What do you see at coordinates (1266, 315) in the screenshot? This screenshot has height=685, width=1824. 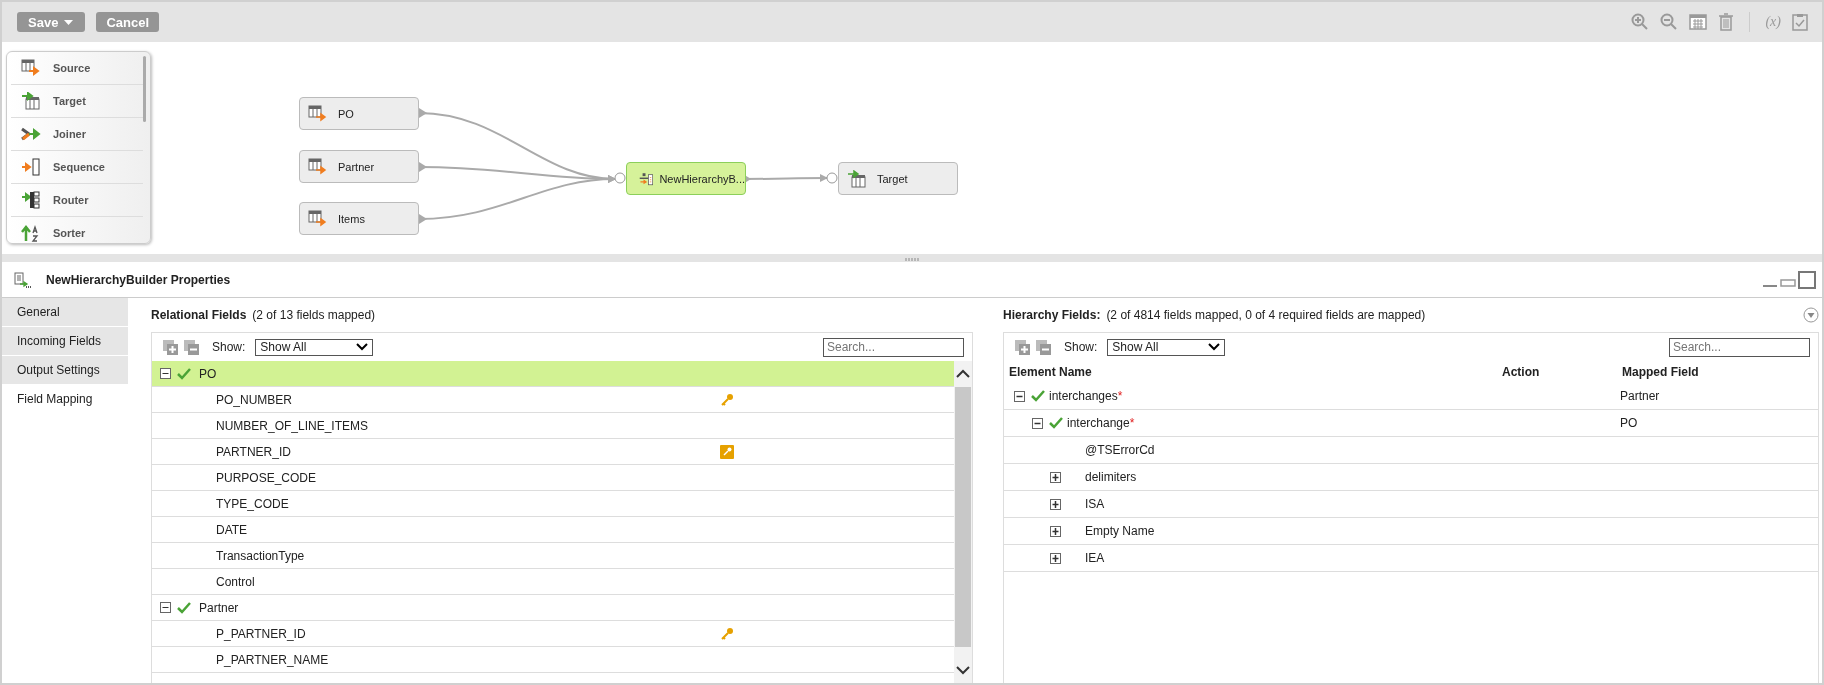 I see `mapping-summary: (2 of 4814 fields mapped, 0 of 4 required fields are mapped)` at bounding box center [1266, 315].